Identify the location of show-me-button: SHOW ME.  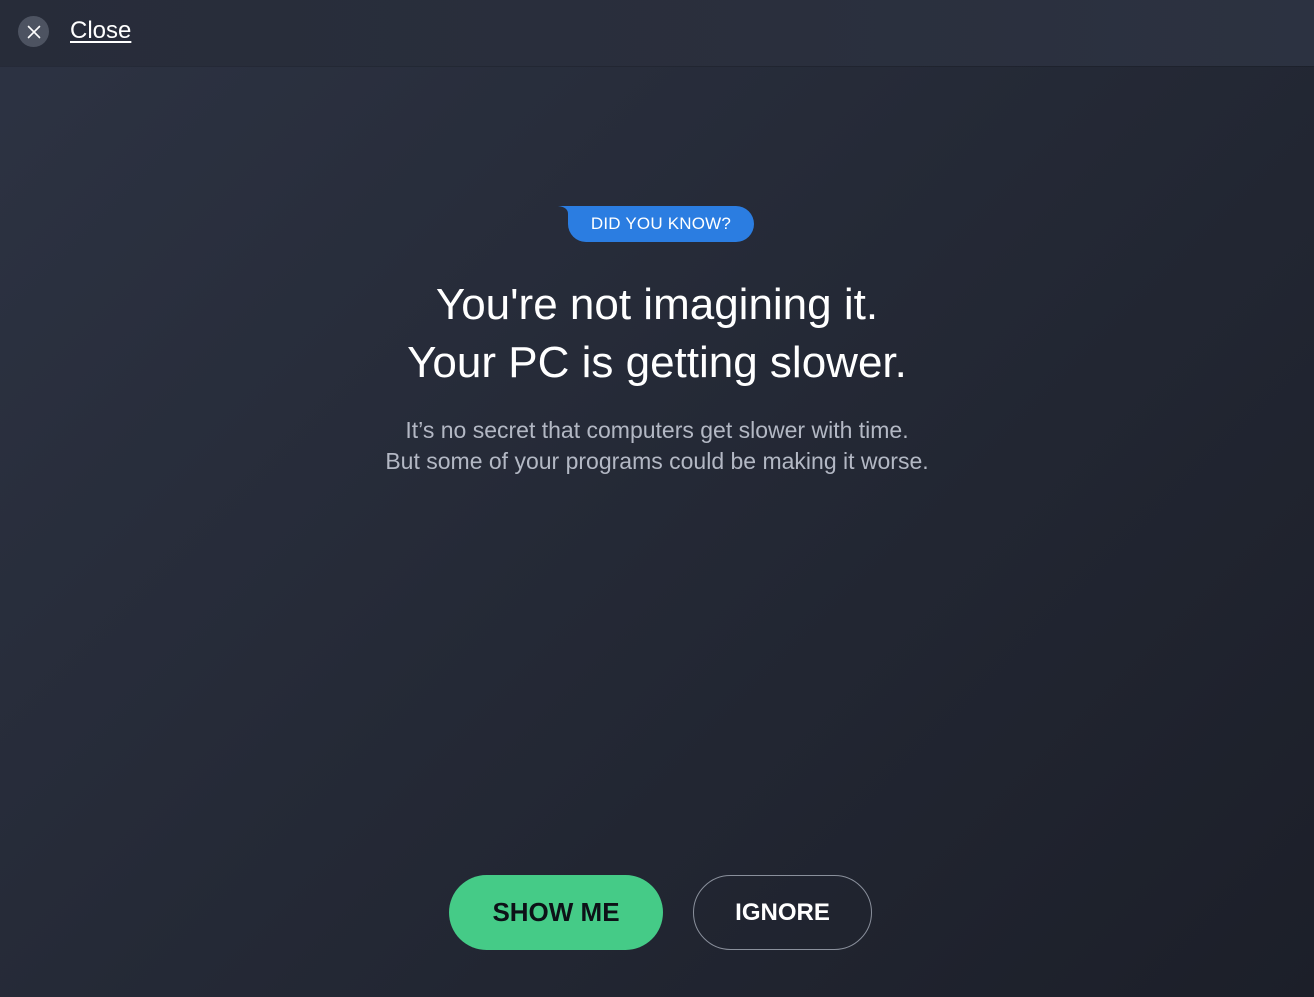
(556, 912).